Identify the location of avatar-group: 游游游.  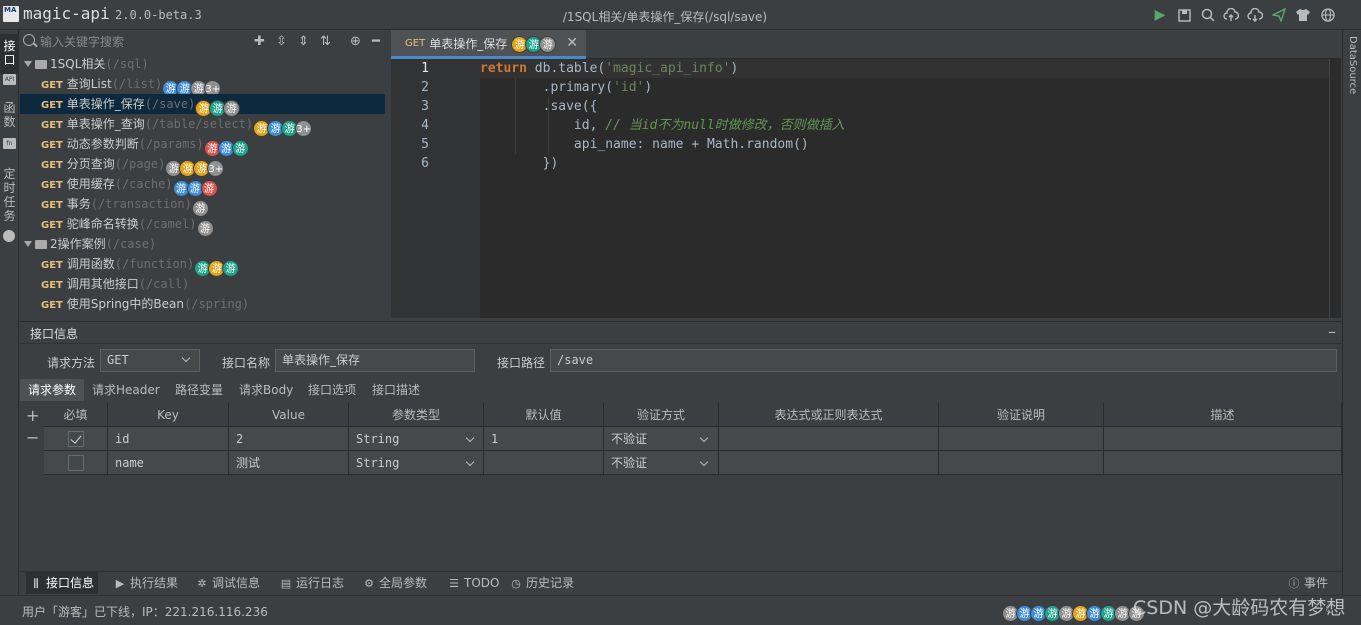
(226, 147).